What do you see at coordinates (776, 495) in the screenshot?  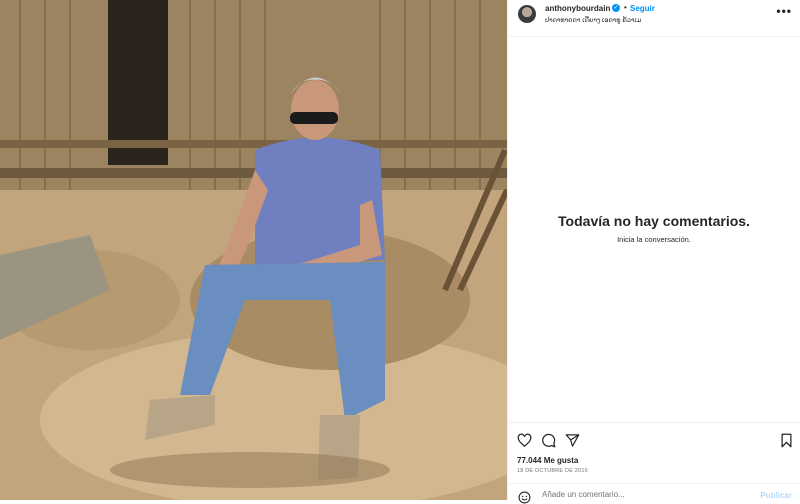 I see `publish-button: Publicar` at bounding box center [776, 495].